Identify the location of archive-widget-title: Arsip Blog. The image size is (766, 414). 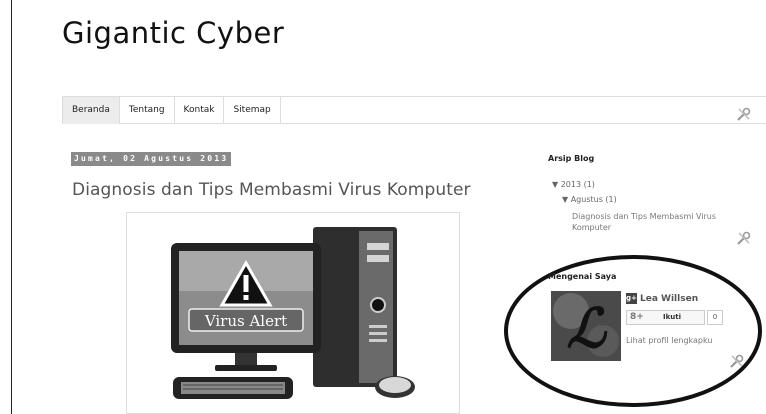
(571, 158).